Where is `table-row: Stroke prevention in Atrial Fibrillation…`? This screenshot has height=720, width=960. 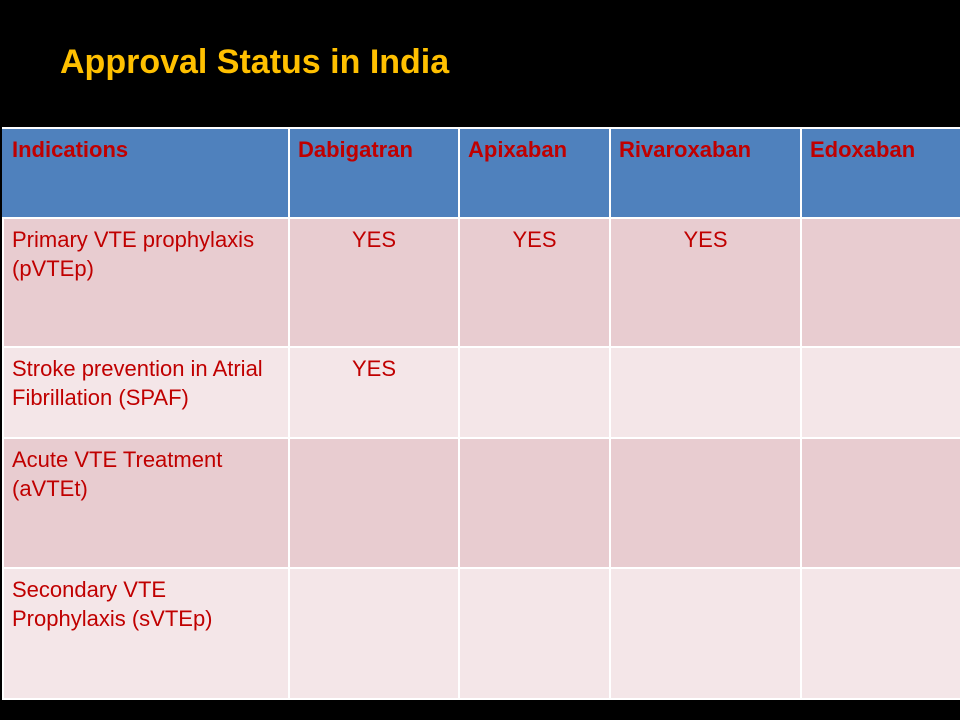
table-row: Stroke prevention in Atrial Fibrillation… is located at coordinates (481, 392).